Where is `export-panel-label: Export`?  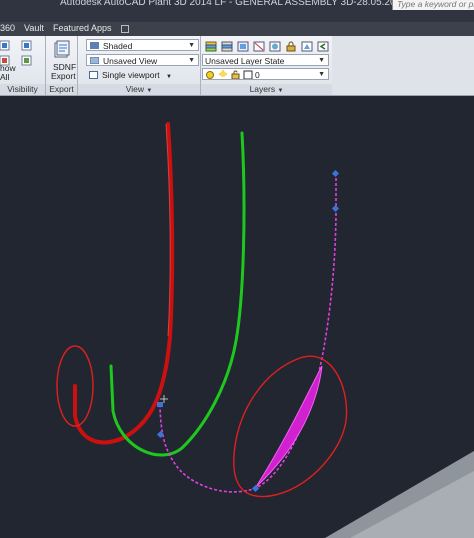 export-panel-label: Export is located at coordinates (61, 89).